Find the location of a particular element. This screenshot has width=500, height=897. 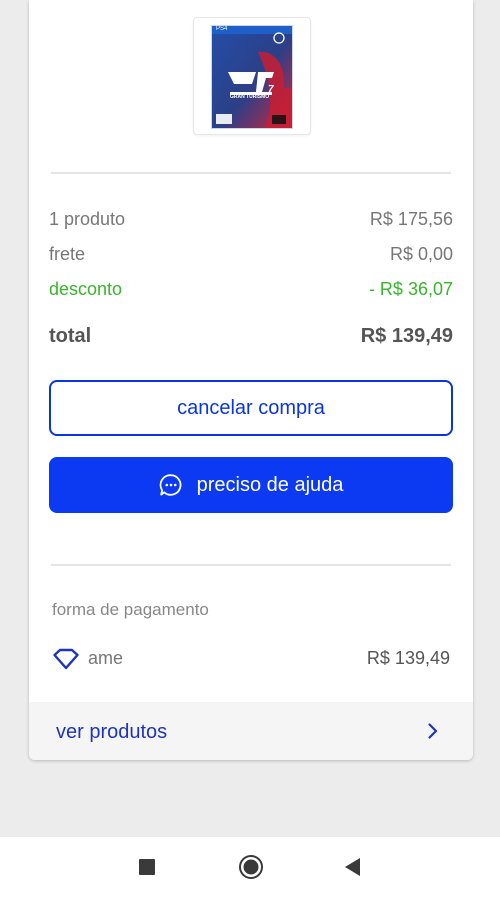

cancel-purchase-label: cancelar compra is located at coordinates (251, 407).